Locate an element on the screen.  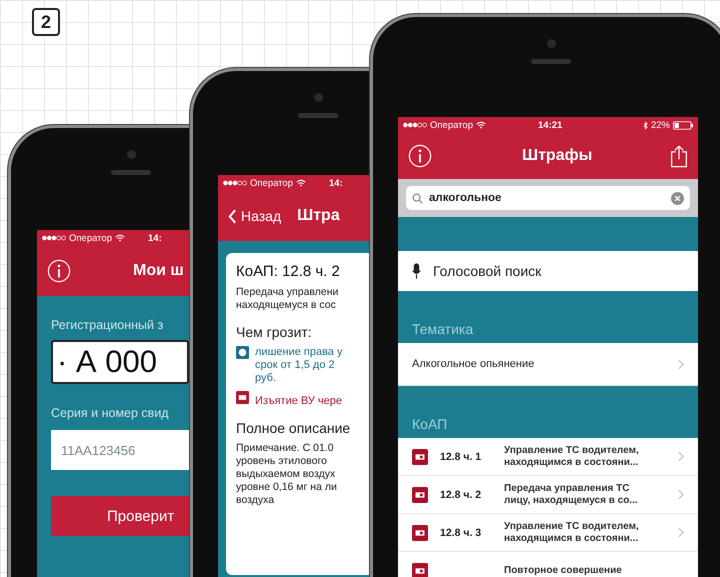
plate-number-field: · А 000 is located at coordinates (120, 362).